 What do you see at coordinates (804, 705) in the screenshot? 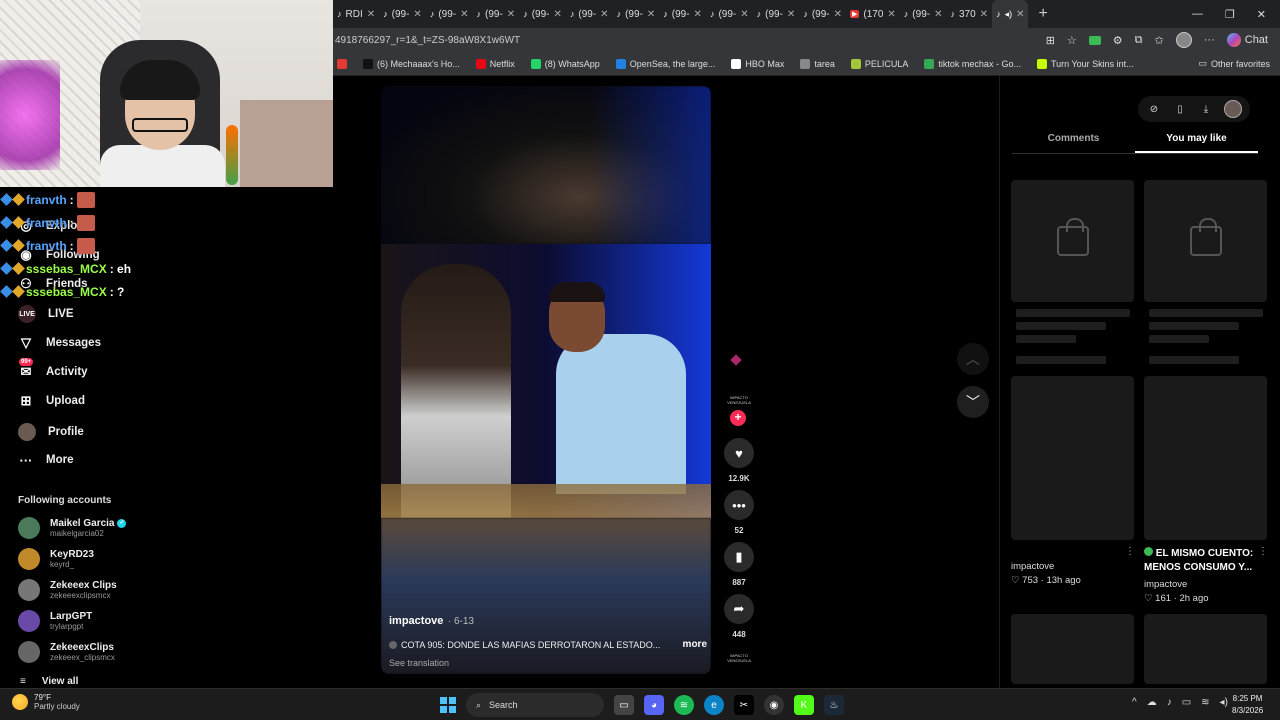
I see `kick-icon: K` at bounding box center [804, 705].